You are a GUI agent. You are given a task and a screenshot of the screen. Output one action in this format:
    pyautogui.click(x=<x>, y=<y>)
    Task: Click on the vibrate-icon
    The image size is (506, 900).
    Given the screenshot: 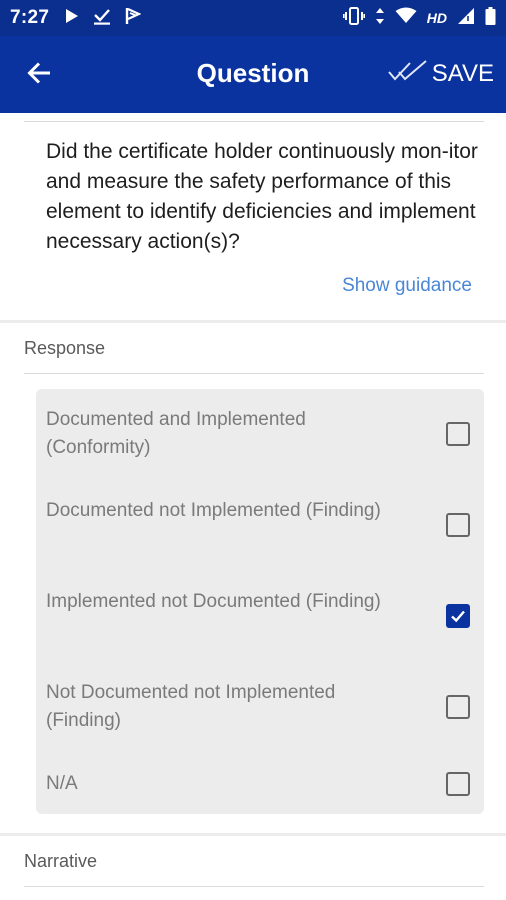 What is the action you would take?
    pyautogui.click(x=353, y=18)
    